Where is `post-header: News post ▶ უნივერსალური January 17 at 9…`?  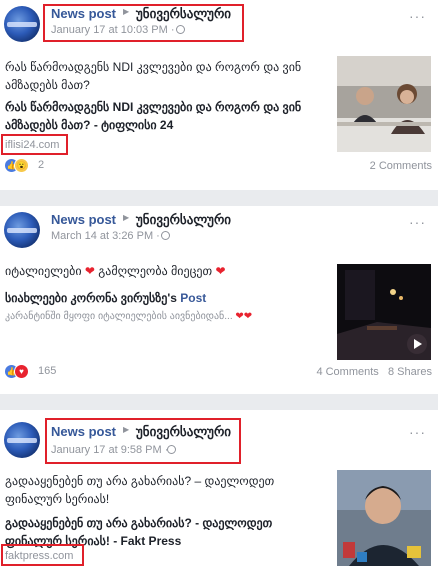
post-header: News post ▶ უნივერსალური January 17 at 9… is located at coordinates (219, 437).